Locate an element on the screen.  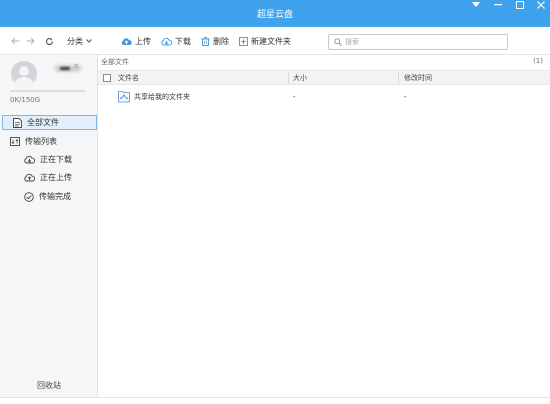
upload-button: 上传 is located at coordinates (136, 41).